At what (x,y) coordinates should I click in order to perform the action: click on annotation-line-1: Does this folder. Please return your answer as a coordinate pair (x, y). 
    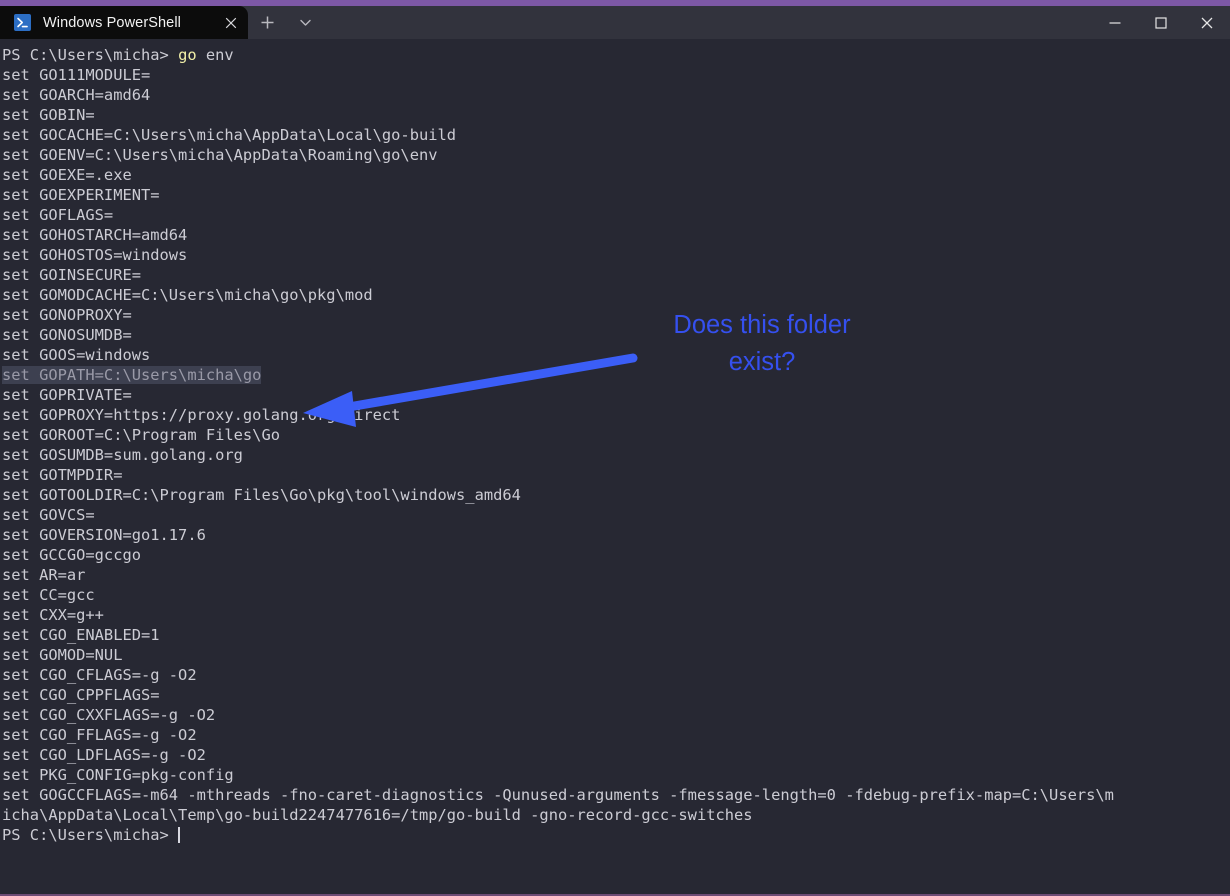
    Looking at the image, I should click on (762, 325).